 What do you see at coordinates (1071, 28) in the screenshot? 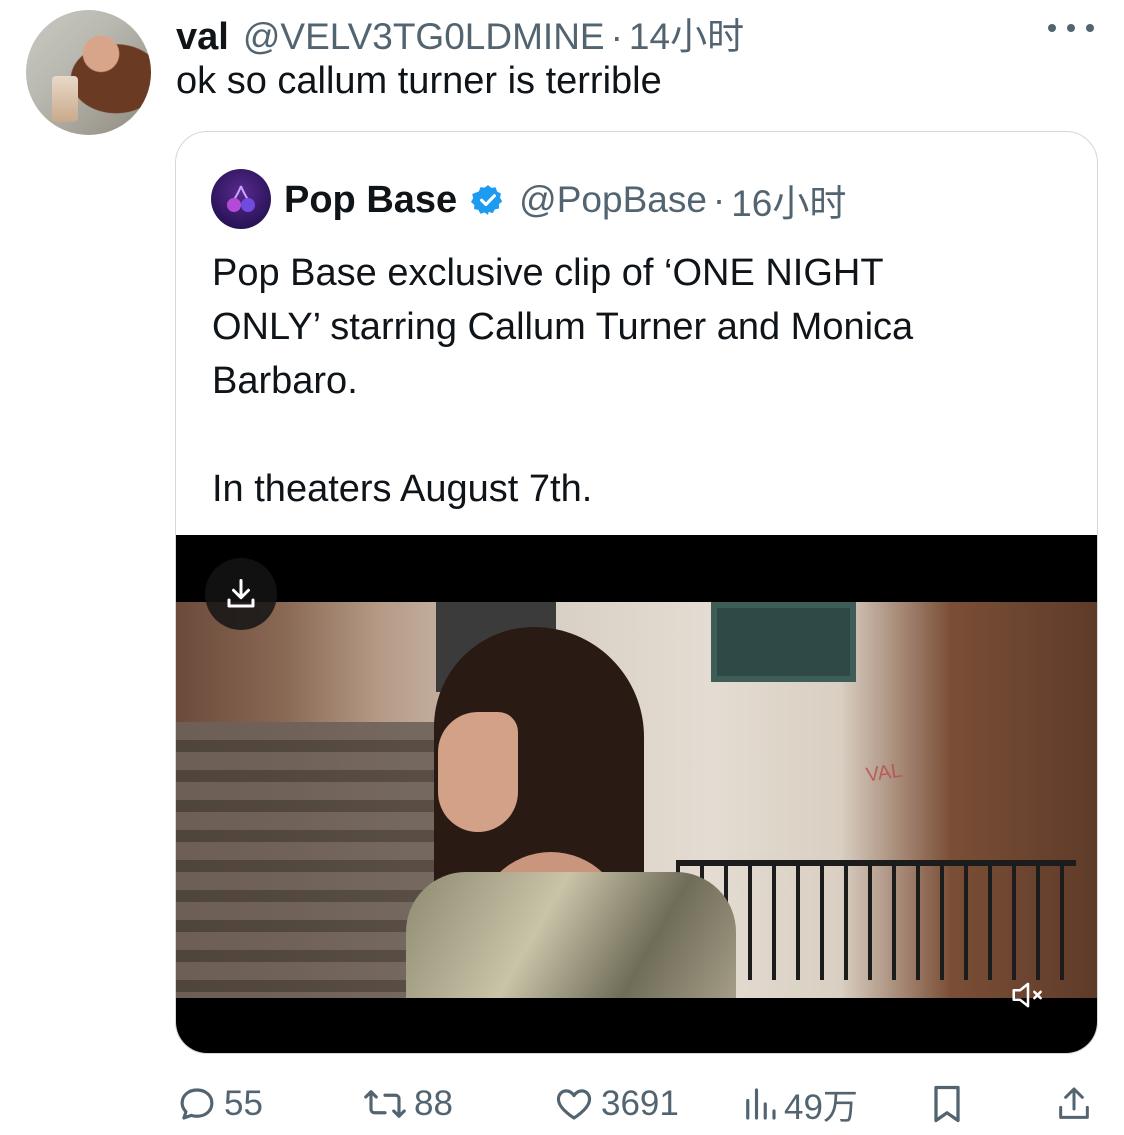
I see `more-options-icon` at bounding box center [1071, 28].